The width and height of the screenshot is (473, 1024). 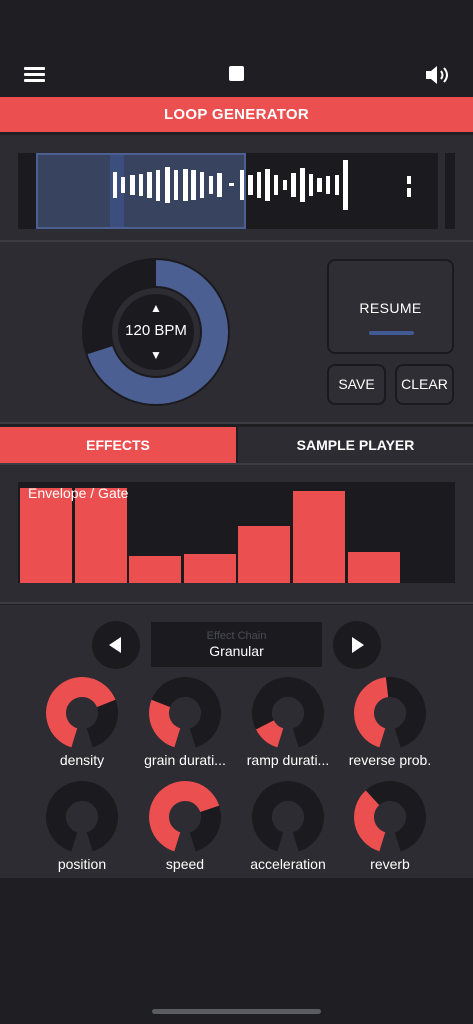 What do you see at coordinates (424, 384) in the screenshot?
I see `clear-button: CLEAR` at bounding box center [424, 384].